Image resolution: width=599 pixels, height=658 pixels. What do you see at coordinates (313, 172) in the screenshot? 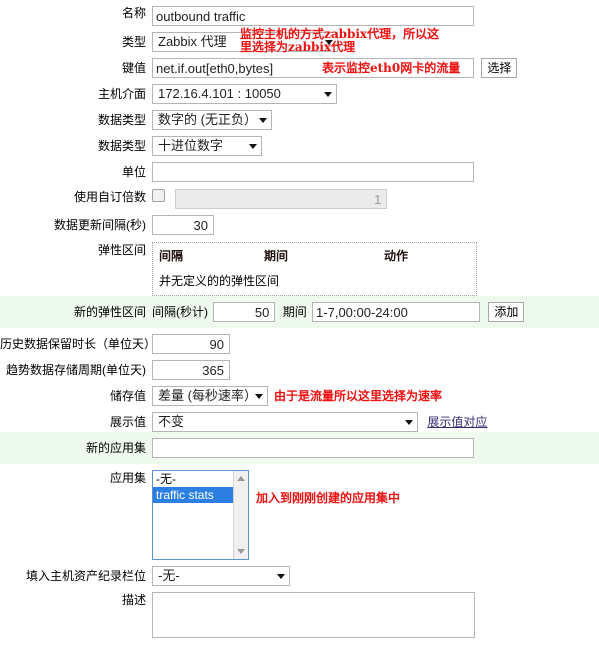
I see `units-input` at bounding box center [313, 172].